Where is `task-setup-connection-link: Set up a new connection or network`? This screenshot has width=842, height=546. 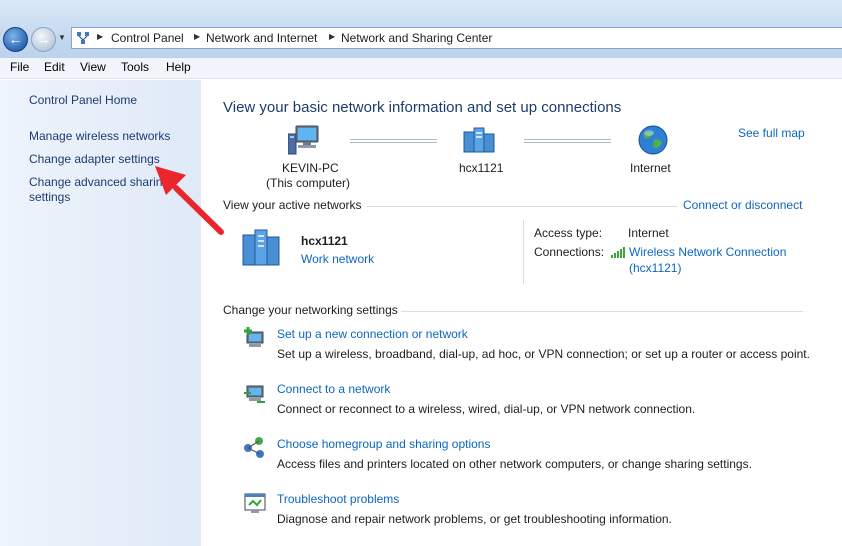 task-setup-connection-link: Set up a new connection or network is located at coordinates (372, 334).